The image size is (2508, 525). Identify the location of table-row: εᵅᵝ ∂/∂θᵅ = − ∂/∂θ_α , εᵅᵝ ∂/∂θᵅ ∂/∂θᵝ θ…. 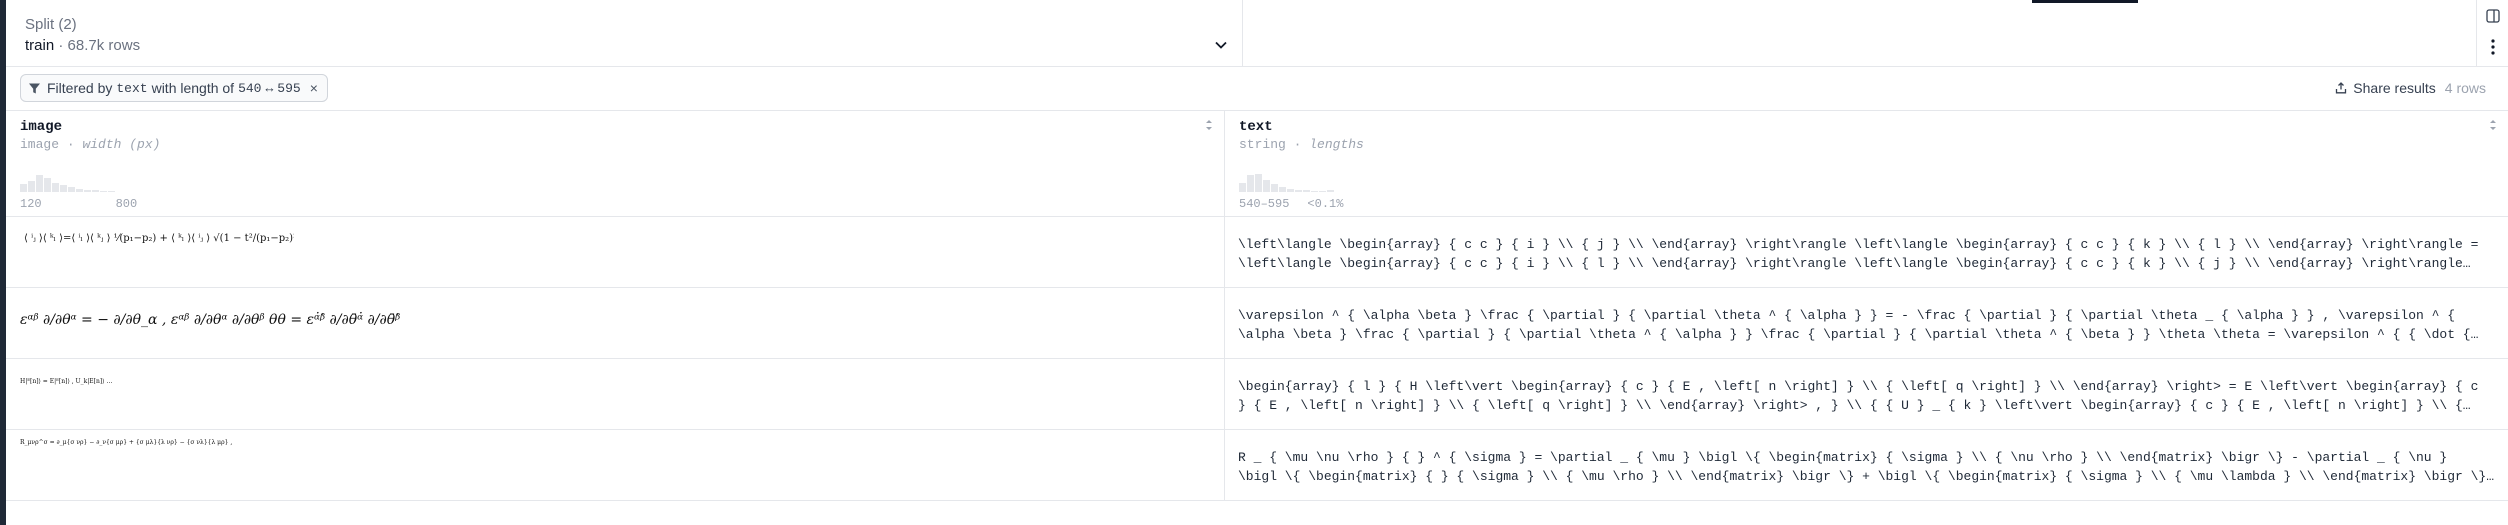
(1257, 323).